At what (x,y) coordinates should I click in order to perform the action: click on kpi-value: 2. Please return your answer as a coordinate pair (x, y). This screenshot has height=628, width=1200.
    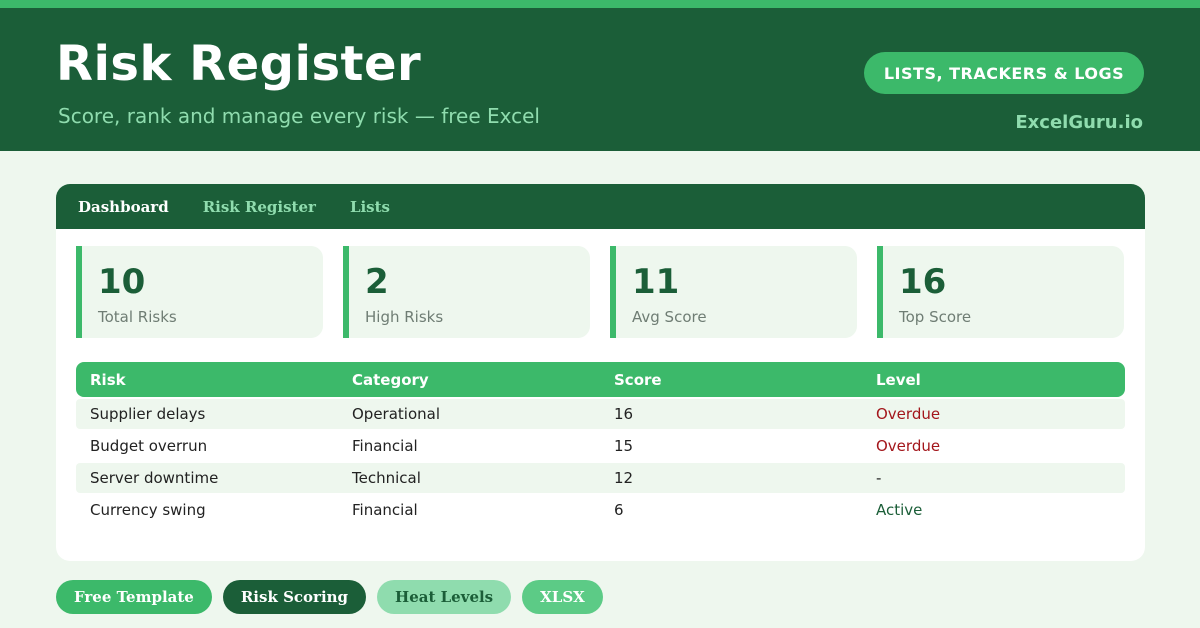
    Looking at the image, I should click on (377, 282).